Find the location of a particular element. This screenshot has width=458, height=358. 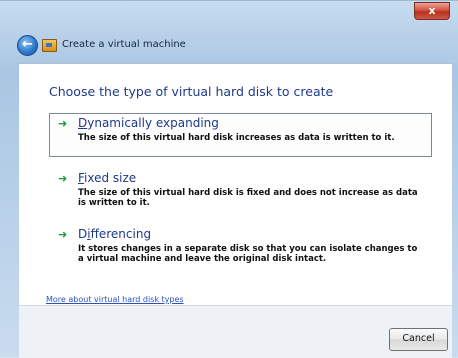

option-title-rest: fferencing is located at coordinates (121, 234).